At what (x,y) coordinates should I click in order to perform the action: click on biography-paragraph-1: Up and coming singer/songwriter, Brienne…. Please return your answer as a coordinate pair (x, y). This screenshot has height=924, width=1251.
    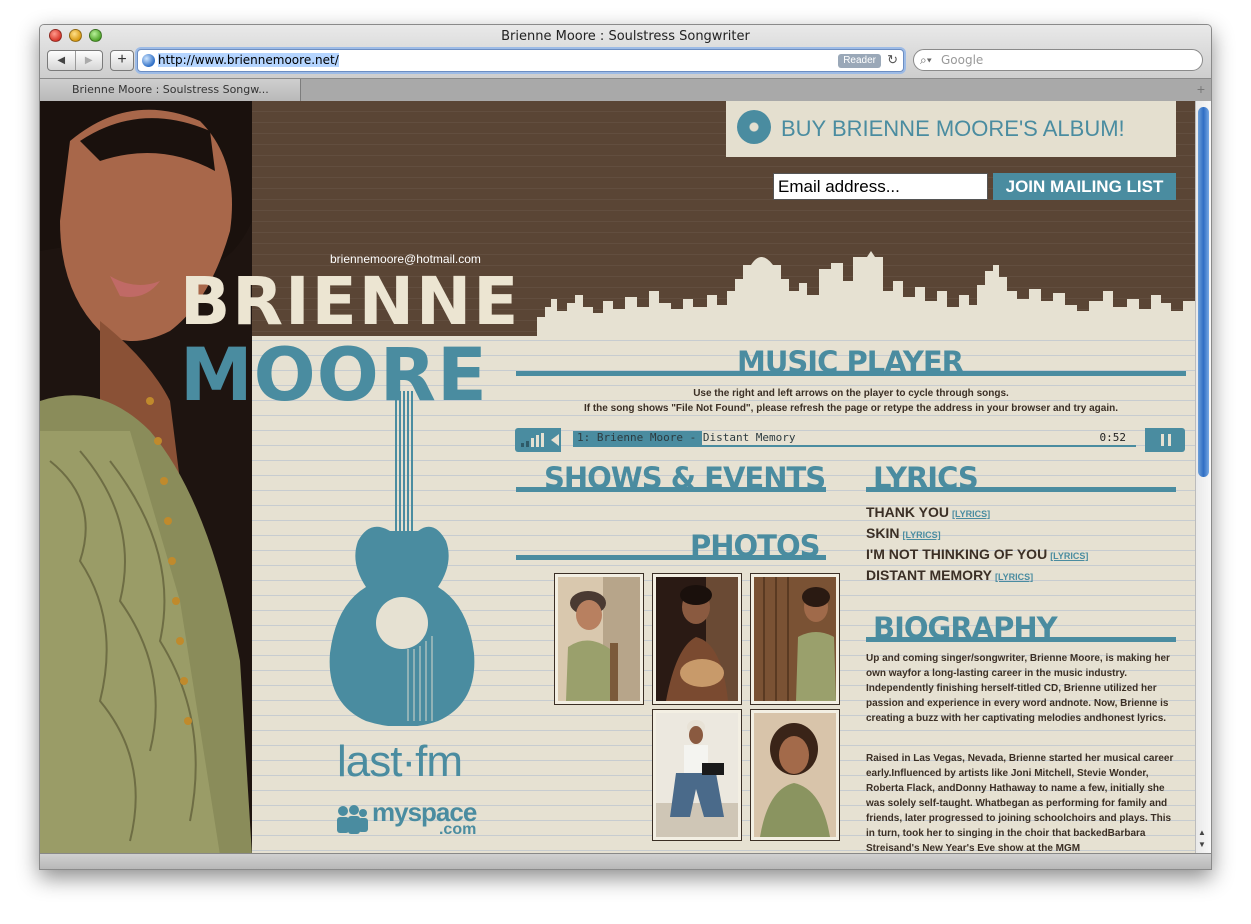
    Looking at the image, I should click on (1018, 688).